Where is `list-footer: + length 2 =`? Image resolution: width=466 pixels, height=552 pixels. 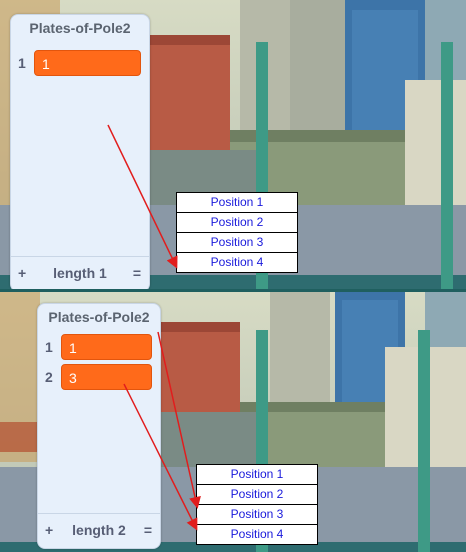 list-footer: + length 2 = is located at coordinates (99, 530).